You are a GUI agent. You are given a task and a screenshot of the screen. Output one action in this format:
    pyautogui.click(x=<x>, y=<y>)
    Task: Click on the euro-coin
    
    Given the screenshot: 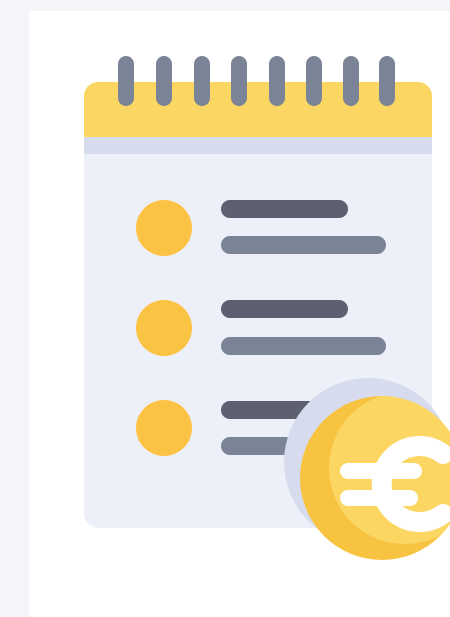 What is the action you would take?
    pyautogui.click(x=367, y=469)
    